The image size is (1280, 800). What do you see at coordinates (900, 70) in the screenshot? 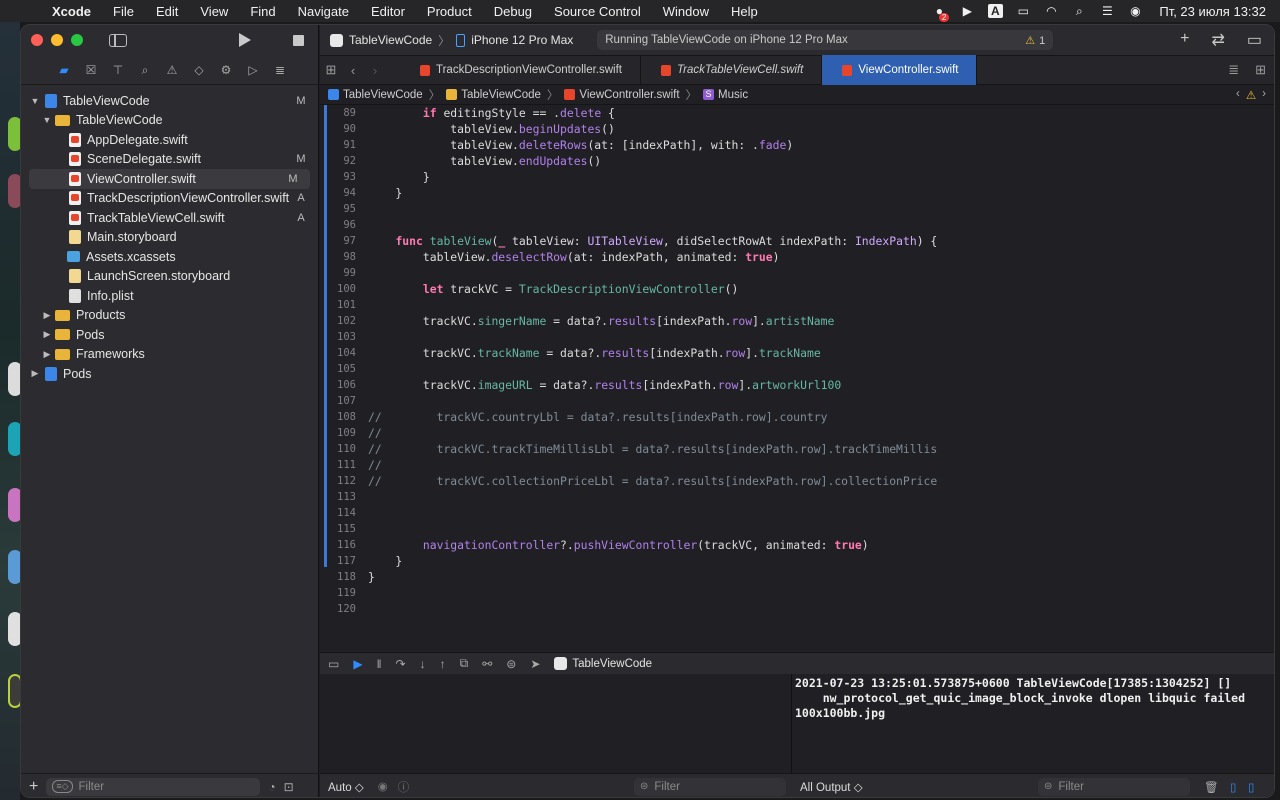
I see `tab-viewcontroller: ViewController.swift` at bounding box center [900, 70].